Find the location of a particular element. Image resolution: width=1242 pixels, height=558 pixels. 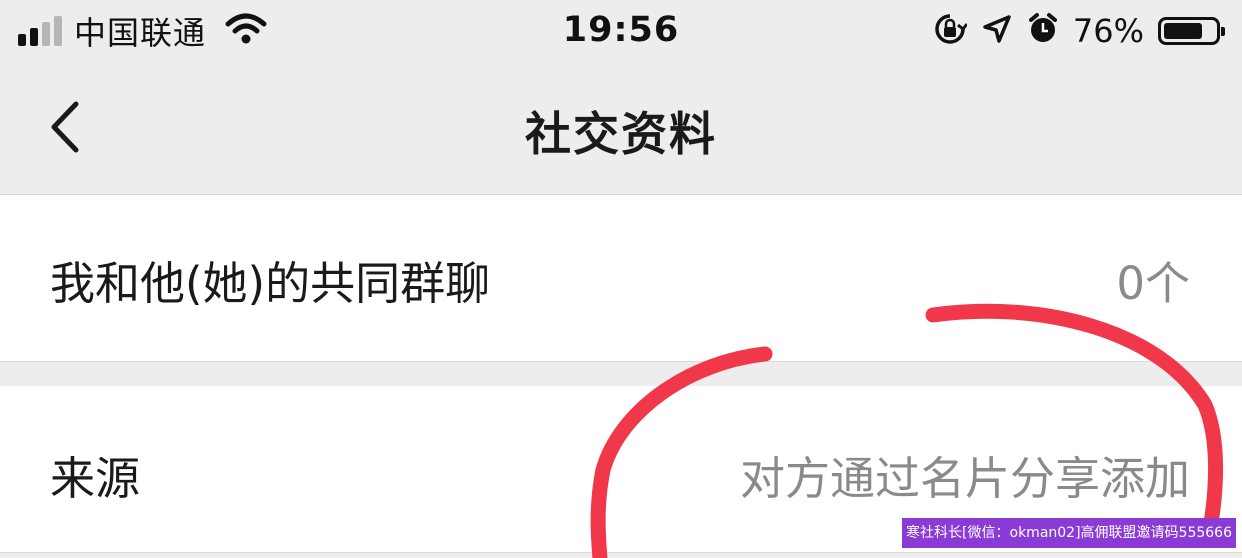

status-bar: 中国联通 19:56 76% is located at coordinates (621, 31).